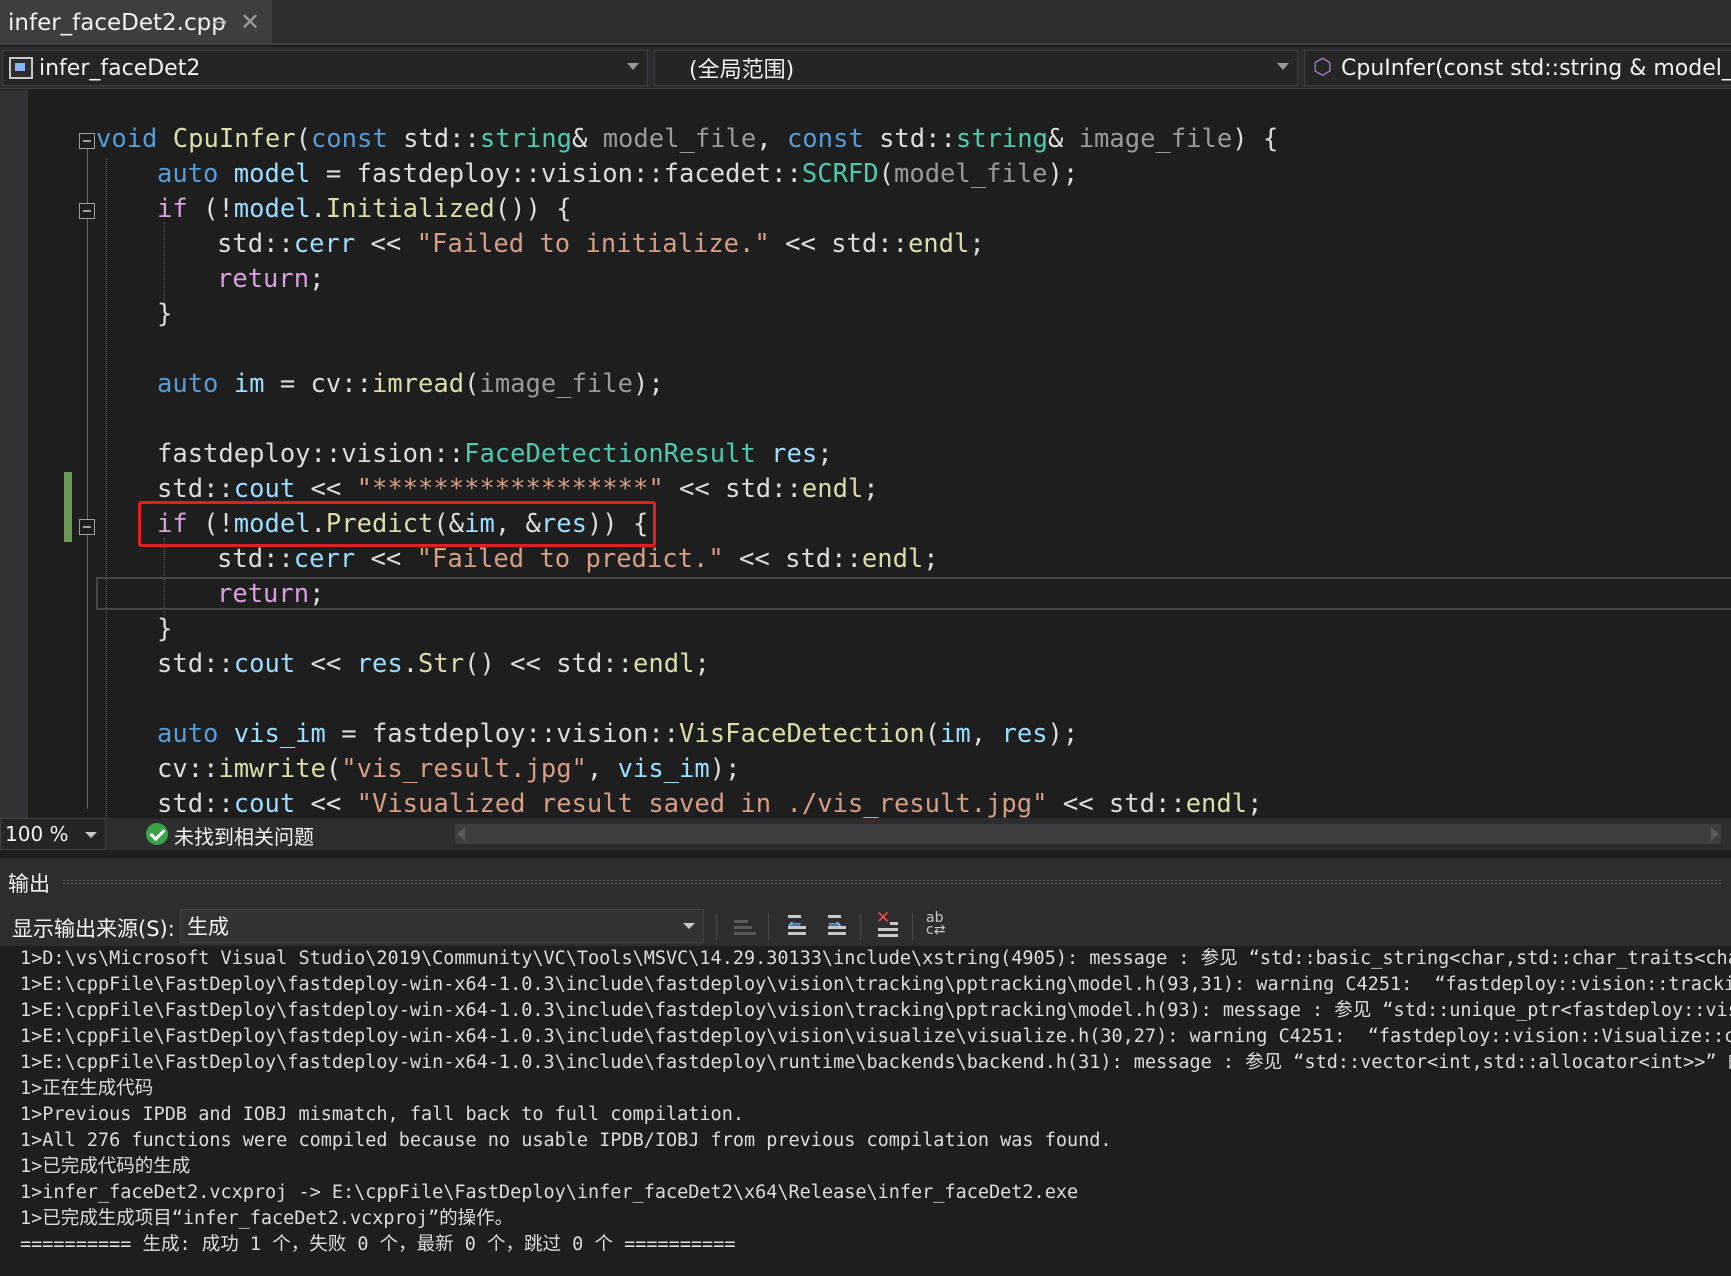 Image resolution: width=1731 pixels, height=1276 pixels. What do you see at coordinates (940, 925) in the screenshot?
I see `word-wrap-icon: ab c⇄` at bounding box center [940, 925].